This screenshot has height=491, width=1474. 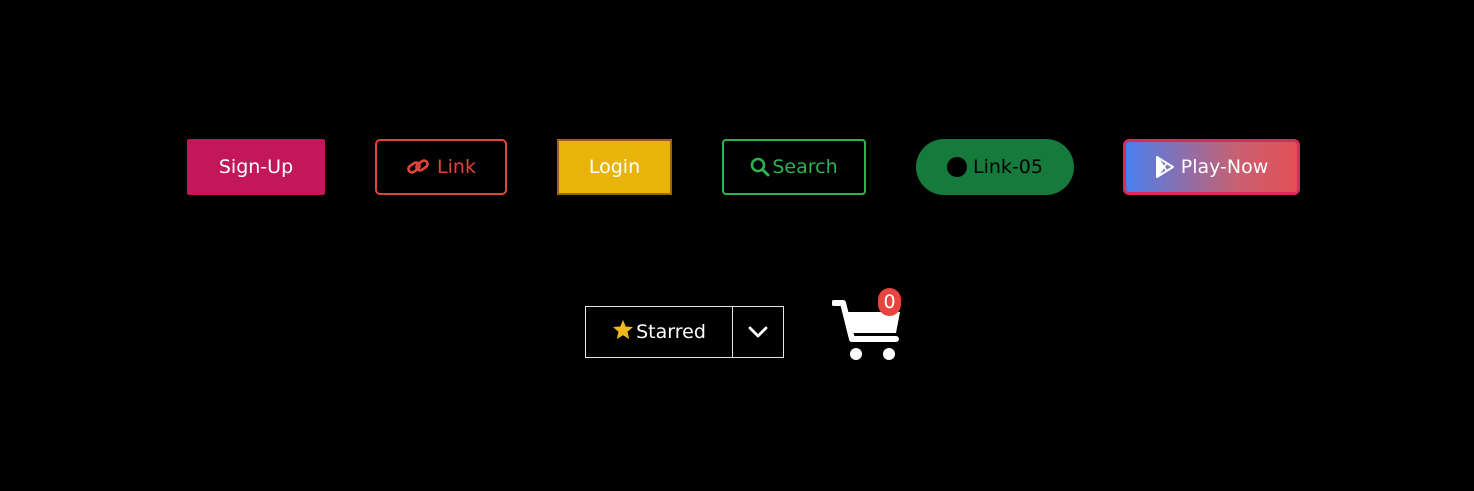 I want to click on login-label: Login, so click(x=614, y=167).